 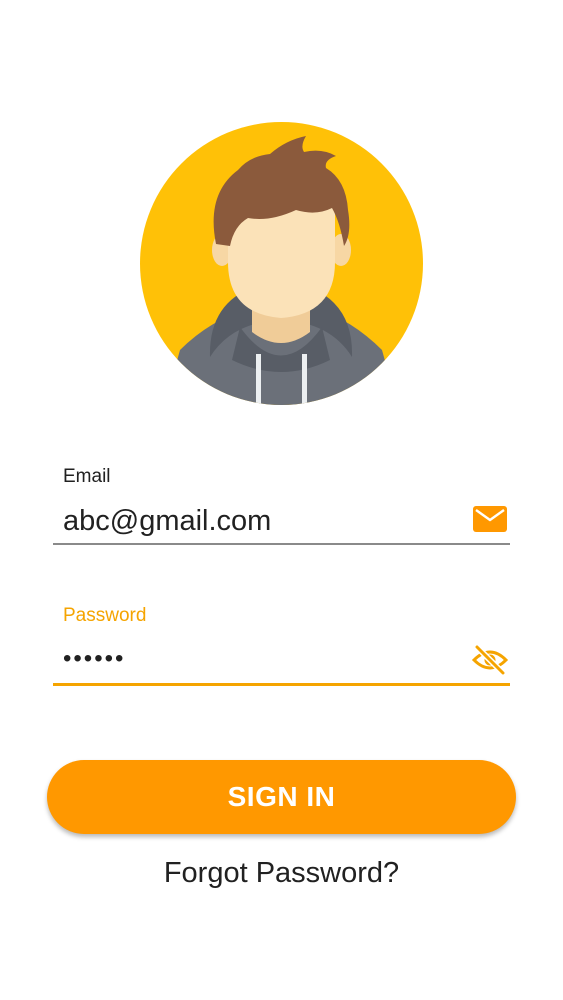 I want to click on visibility-off-icon, so click(x=490, y=660).